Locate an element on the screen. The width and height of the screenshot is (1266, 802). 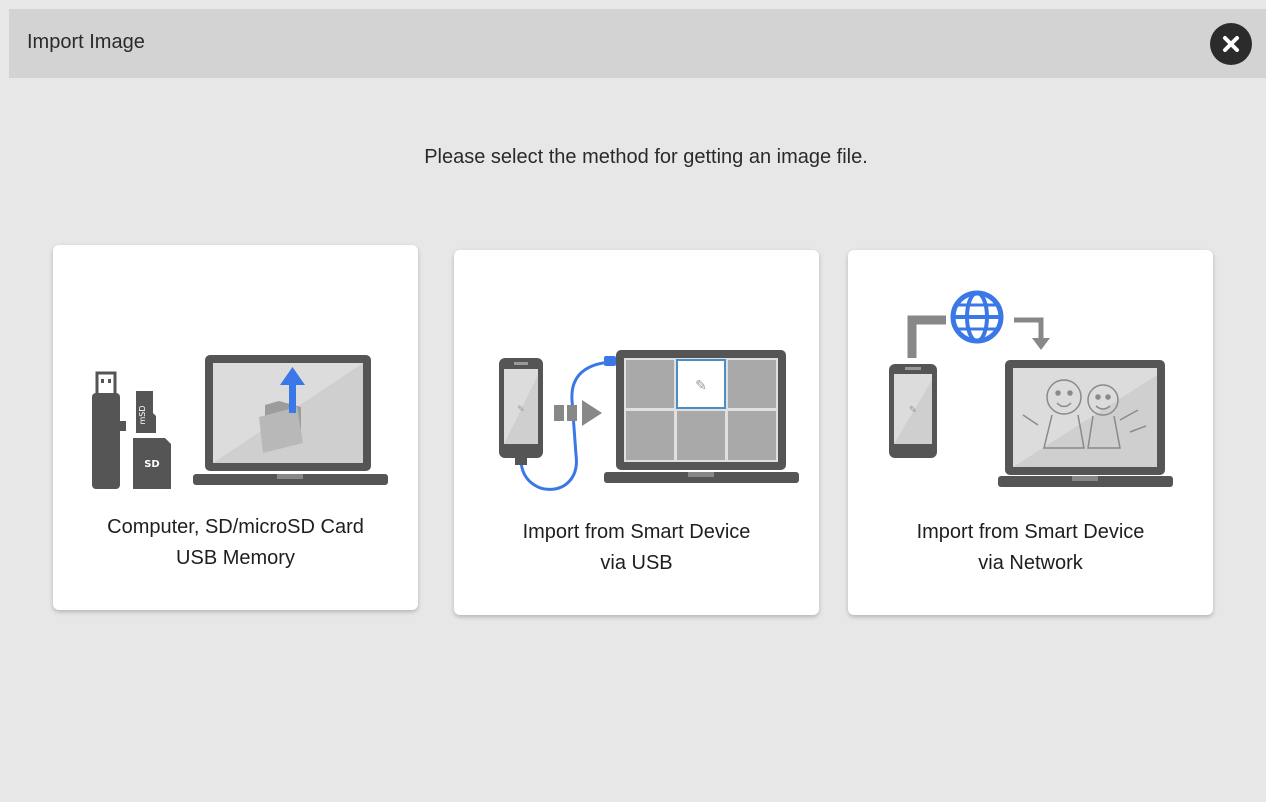
svg-text: mSD is located at coordinates (142, 414).